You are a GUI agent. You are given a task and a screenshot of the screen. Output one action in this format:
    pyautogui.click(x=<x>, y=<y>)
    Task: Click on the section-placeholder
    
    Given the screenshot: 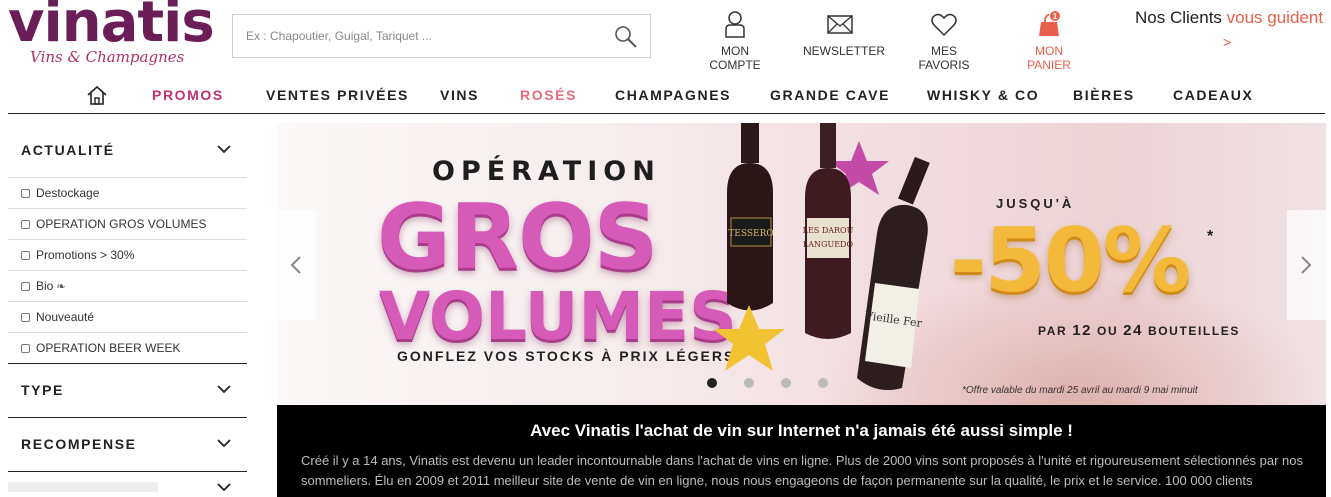 What is the action you would take?
    pyautogui.click(x=83, y=487)
    